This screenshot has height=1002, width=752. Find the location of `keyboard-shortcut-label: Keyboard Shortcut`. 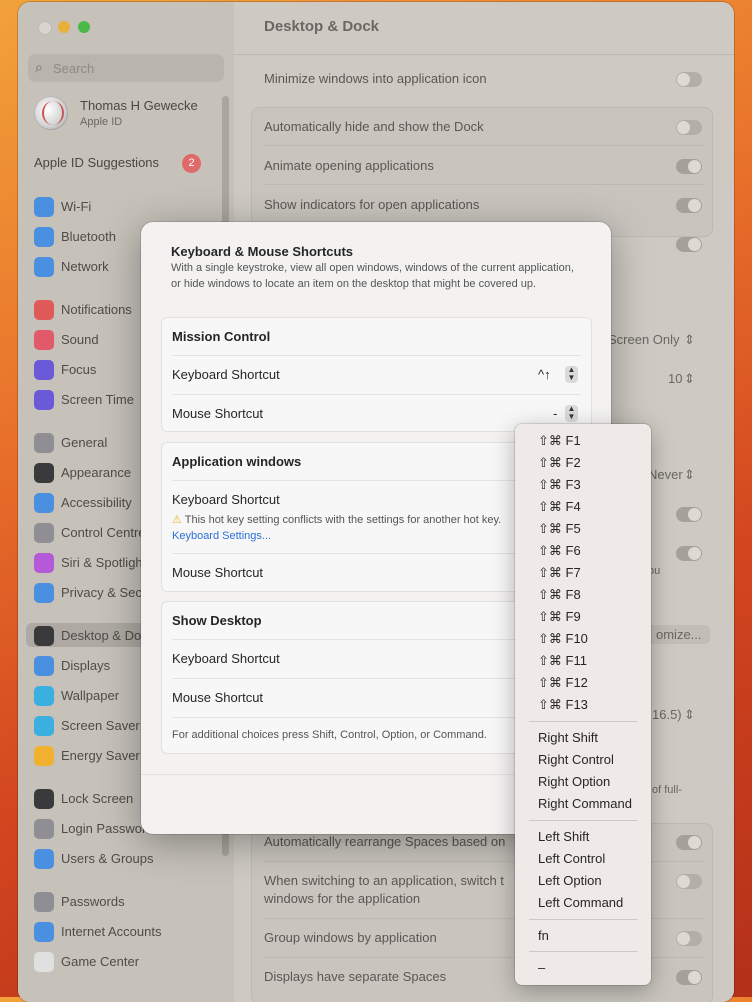

keyboard-shortcut-label: Keyboard Shortcut is located at coordinates (226, 658).